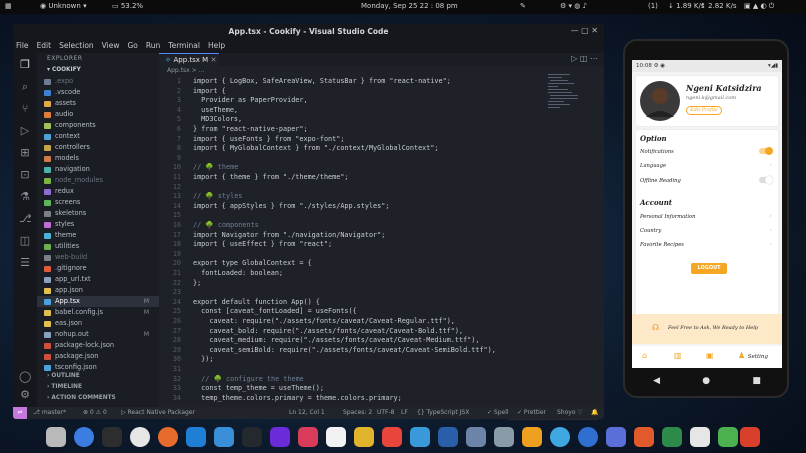 Image resolution: width=806 pixels, height=453 pixels. Describe the element at coordinates (98, 257) in the screenshot. I see `file-tree-item: web-build` at that location.